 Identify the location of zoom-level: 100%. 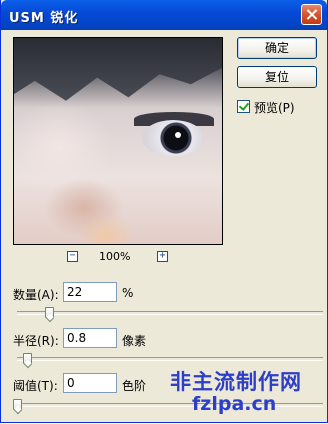
(115, 256).